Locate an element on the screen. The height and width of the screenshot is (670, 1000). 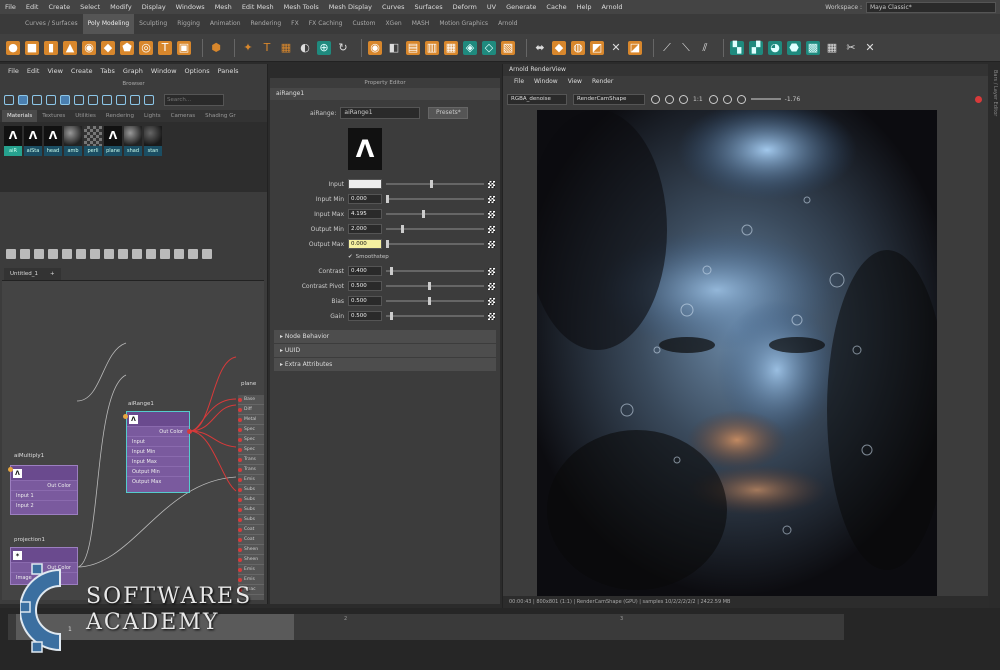
plane-icon: ◆ is located at coordinates (108, 47).